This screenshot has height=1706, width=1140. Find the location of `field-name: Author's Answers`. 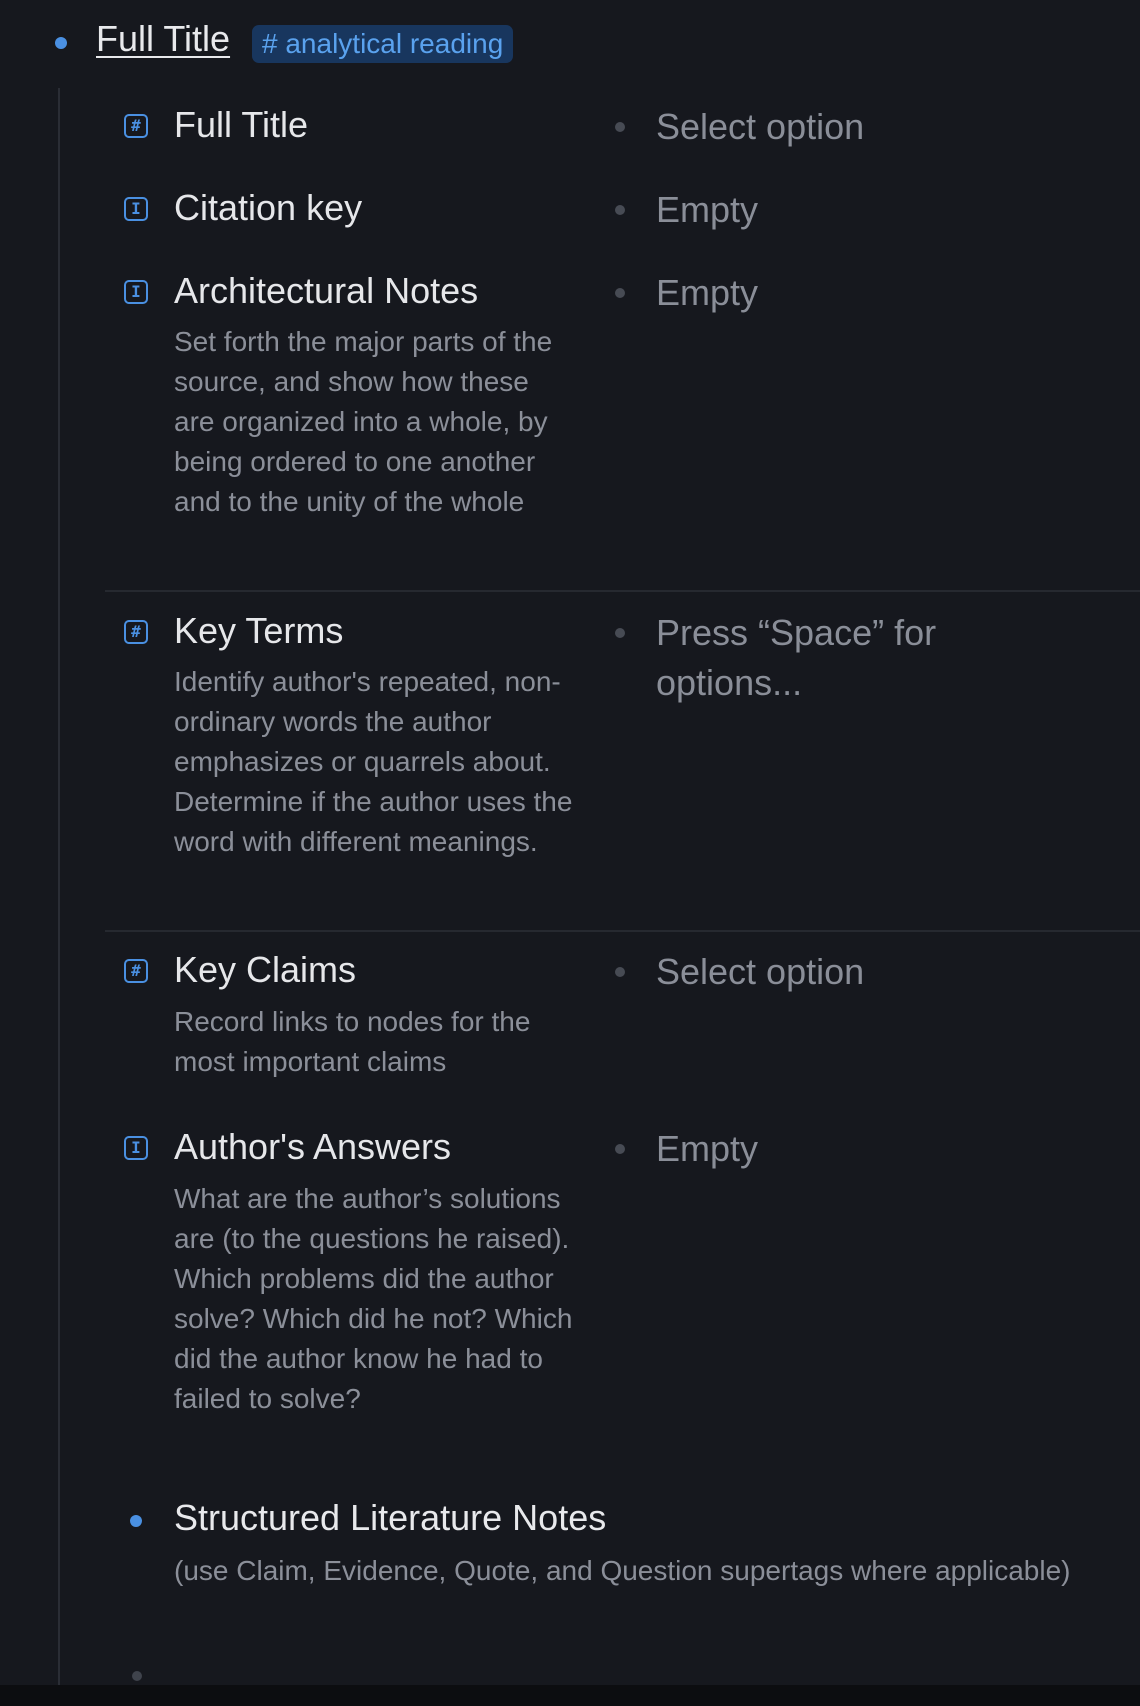

field-name: Author's Answers is located at coordinates (312, 1147).